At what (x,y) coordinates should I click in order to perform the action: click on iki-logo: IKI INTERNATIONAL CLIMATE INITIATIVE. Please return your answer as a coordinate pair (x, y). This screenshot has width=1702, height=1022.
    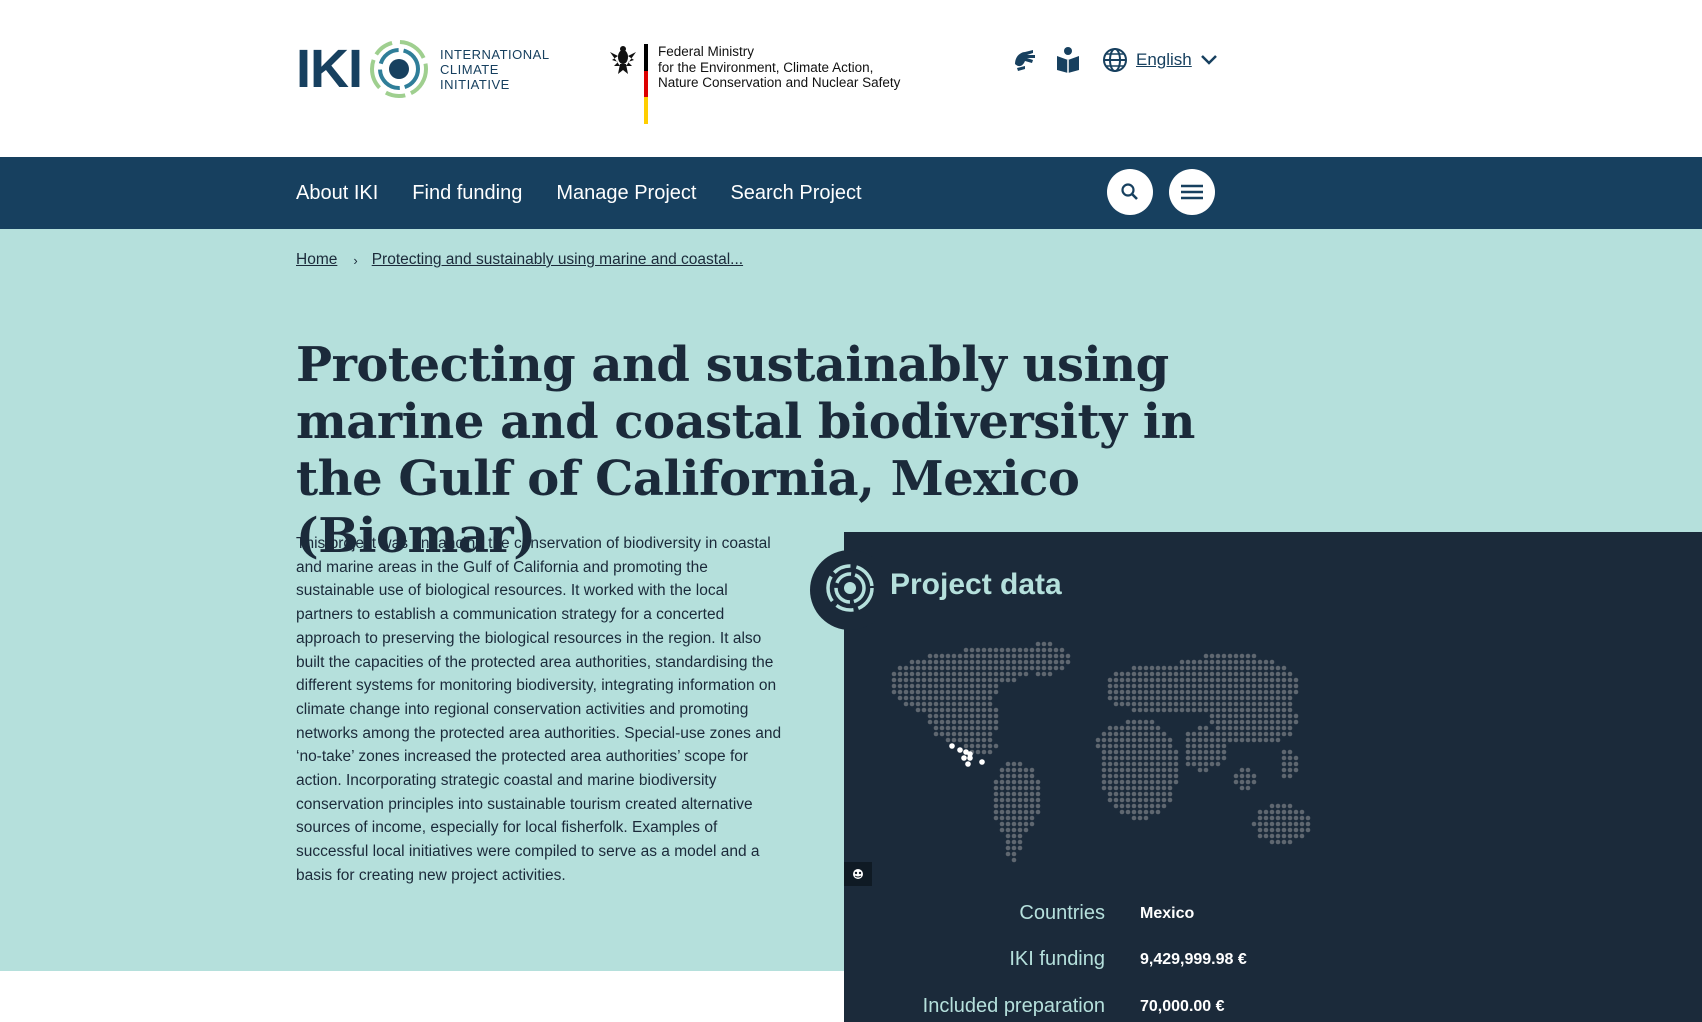
    Looking at the image, I should click on (423, 69).